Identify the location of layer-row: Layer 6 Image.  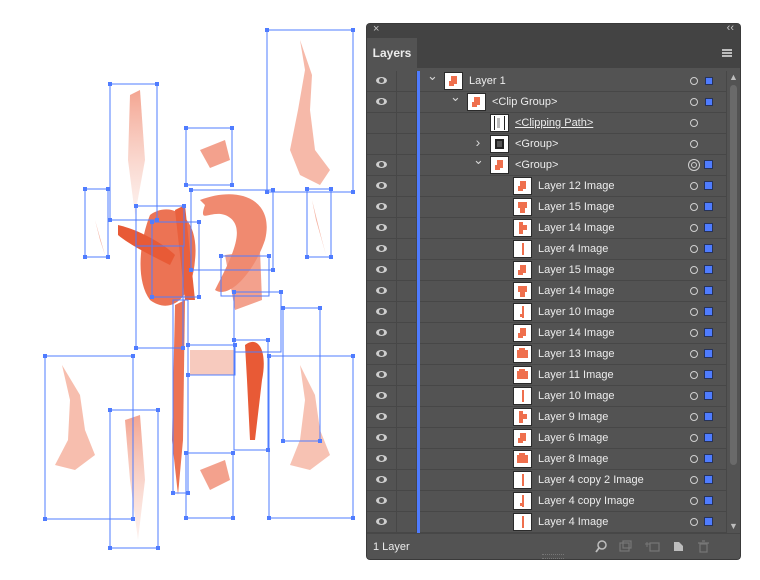
(546, 438).